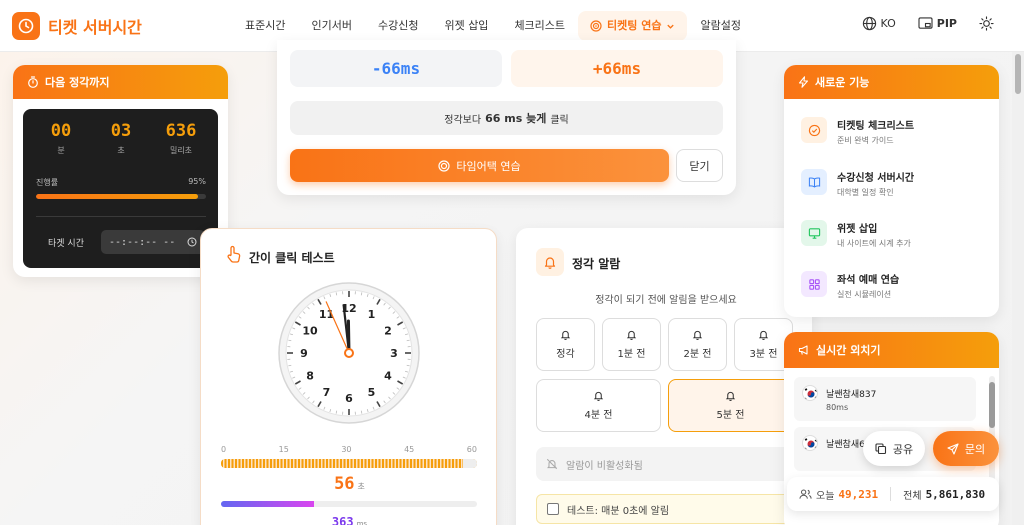  I want to click on target-time-placeholder: --:--:-- --, so click(142, 242).